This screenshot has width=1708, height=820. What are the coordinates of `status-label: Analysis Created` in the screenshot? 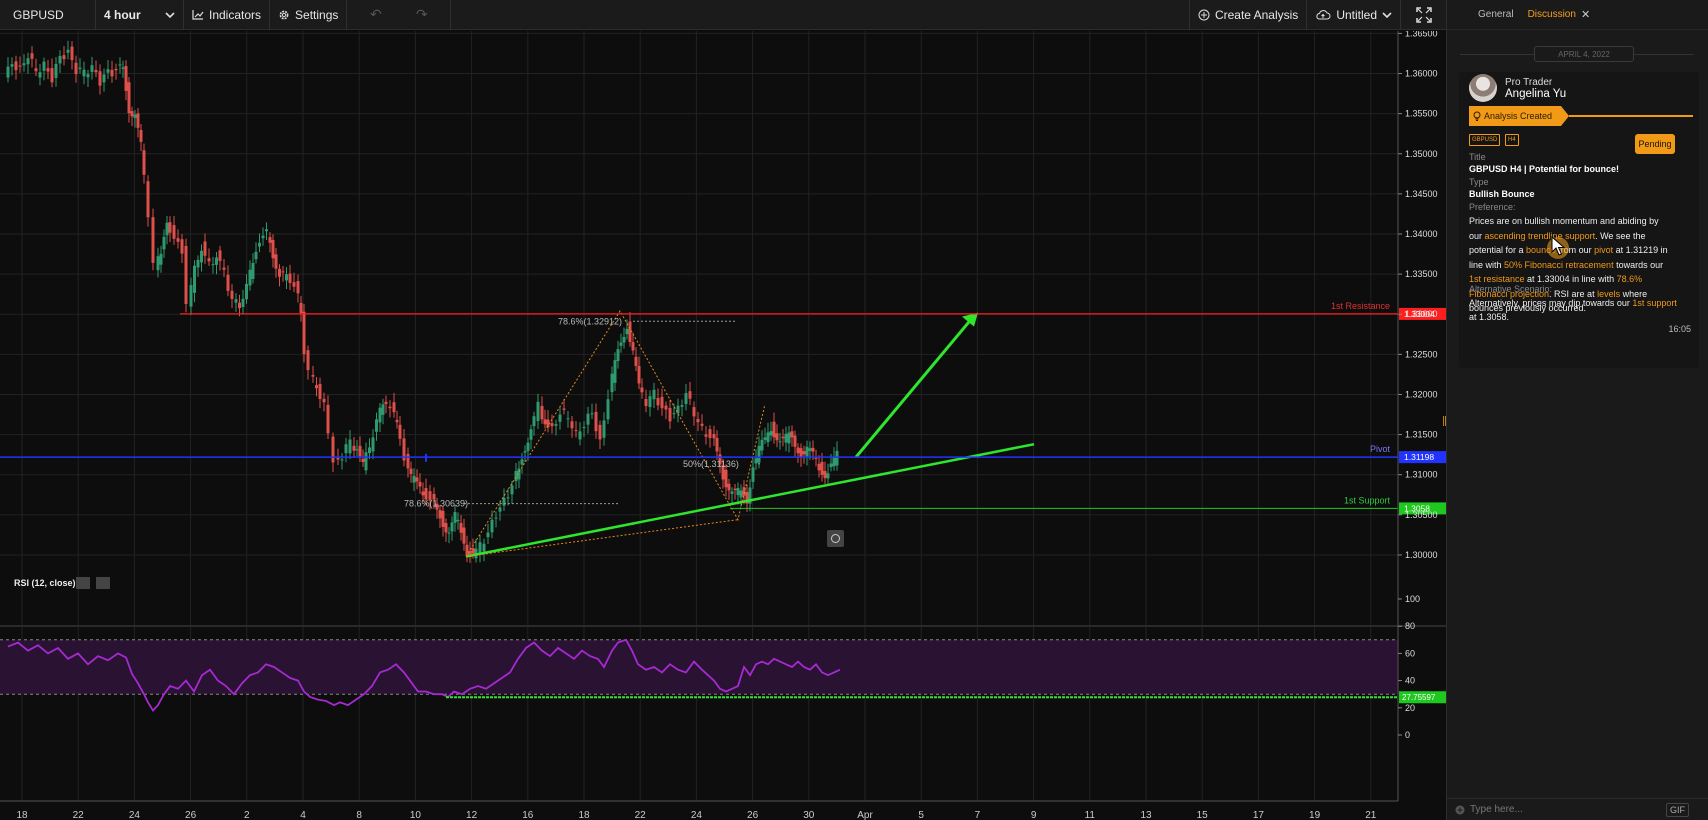 It's located at (1518, 116).